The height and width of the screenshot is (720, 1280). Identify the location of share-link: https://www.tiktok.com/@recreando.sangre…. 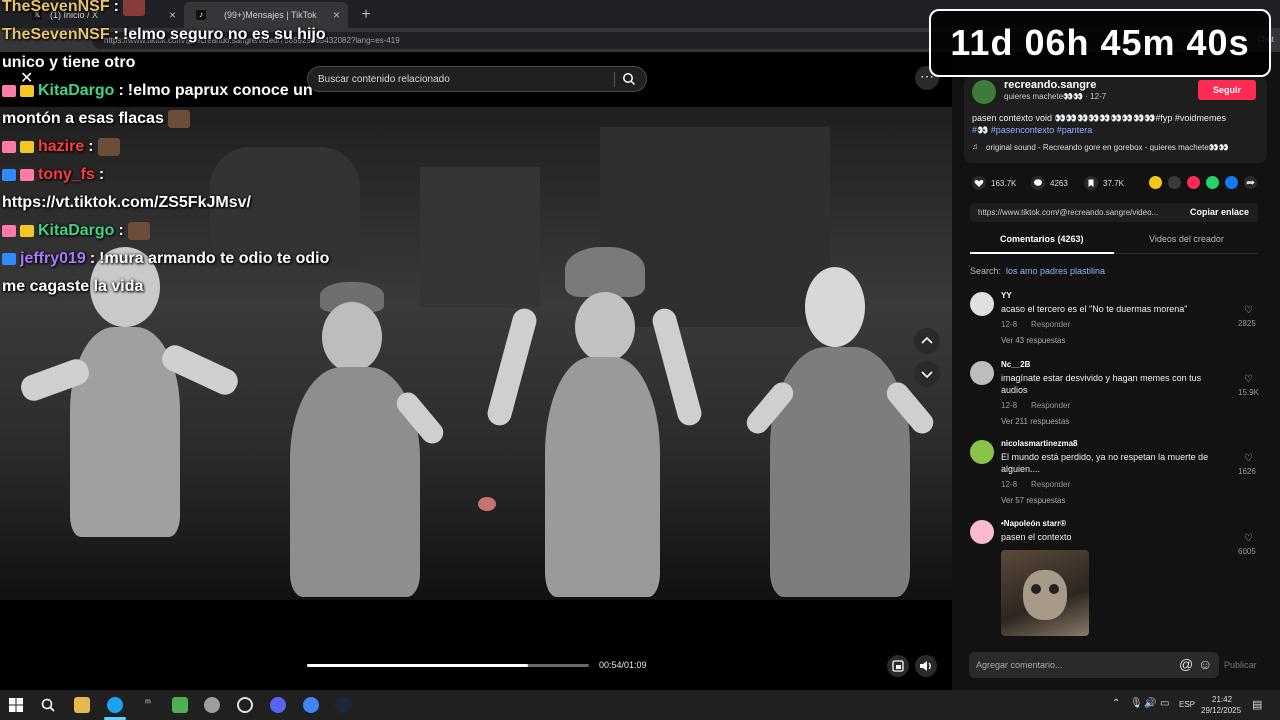
(1068, 212).